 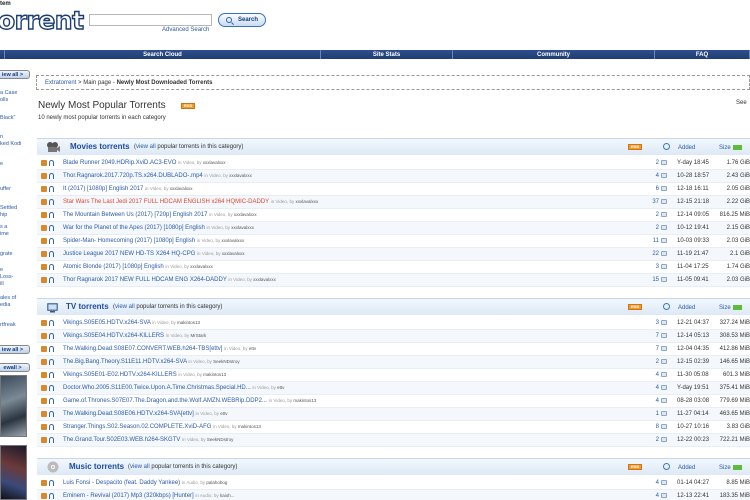 What do you see at coordinates (185, 30) in the screenshot?
I see `advanced-search-link: Advanced Search` at bounding box center [185, 30].